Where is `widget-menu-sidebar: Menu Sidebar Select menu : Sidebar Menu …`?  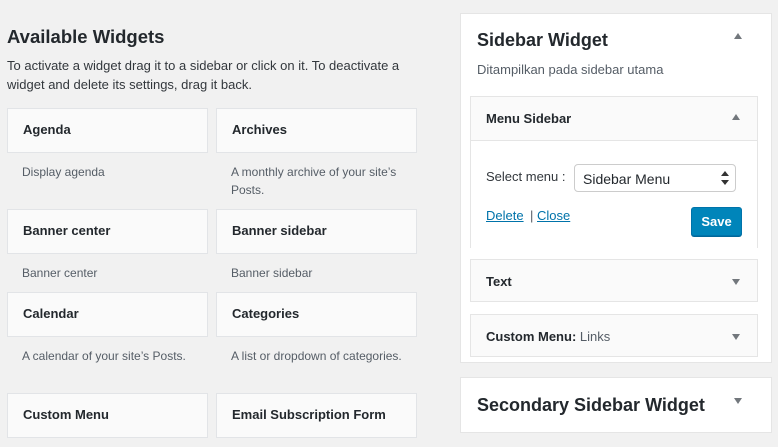 widget-menu-sidebar: Menu Sidebar Select menu : Sidebar Menu … is located at coordinates (614, 173).